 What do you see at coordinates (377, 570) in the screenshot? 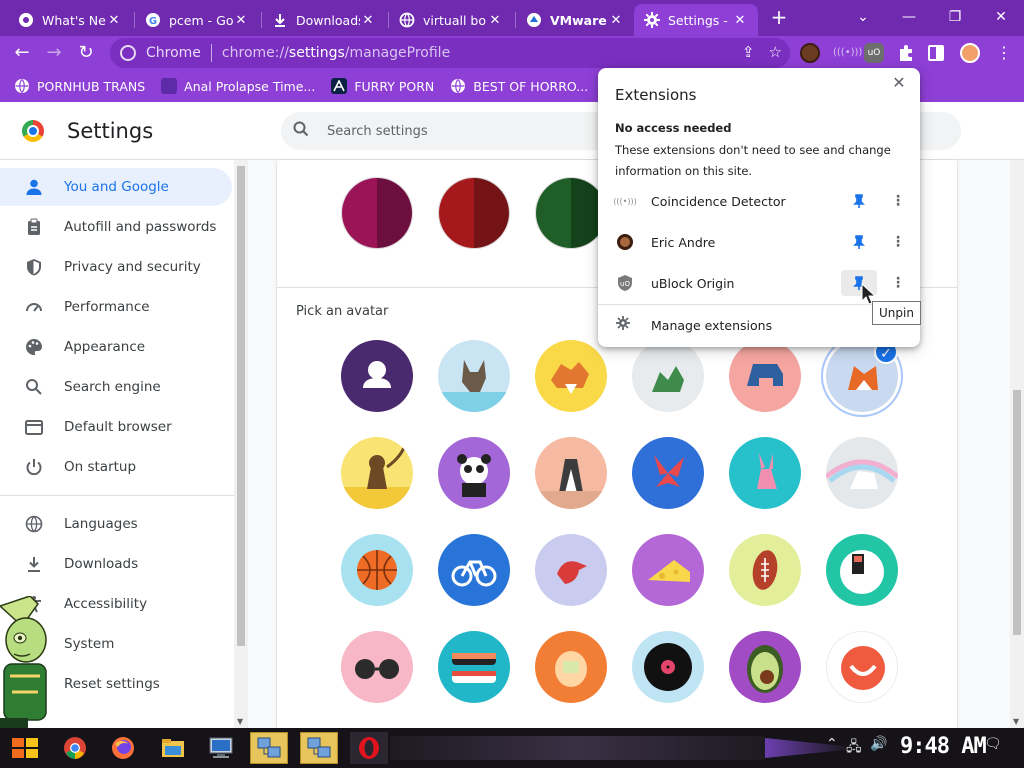
I see `avatar-basketball` at bounding box center [377, 570].